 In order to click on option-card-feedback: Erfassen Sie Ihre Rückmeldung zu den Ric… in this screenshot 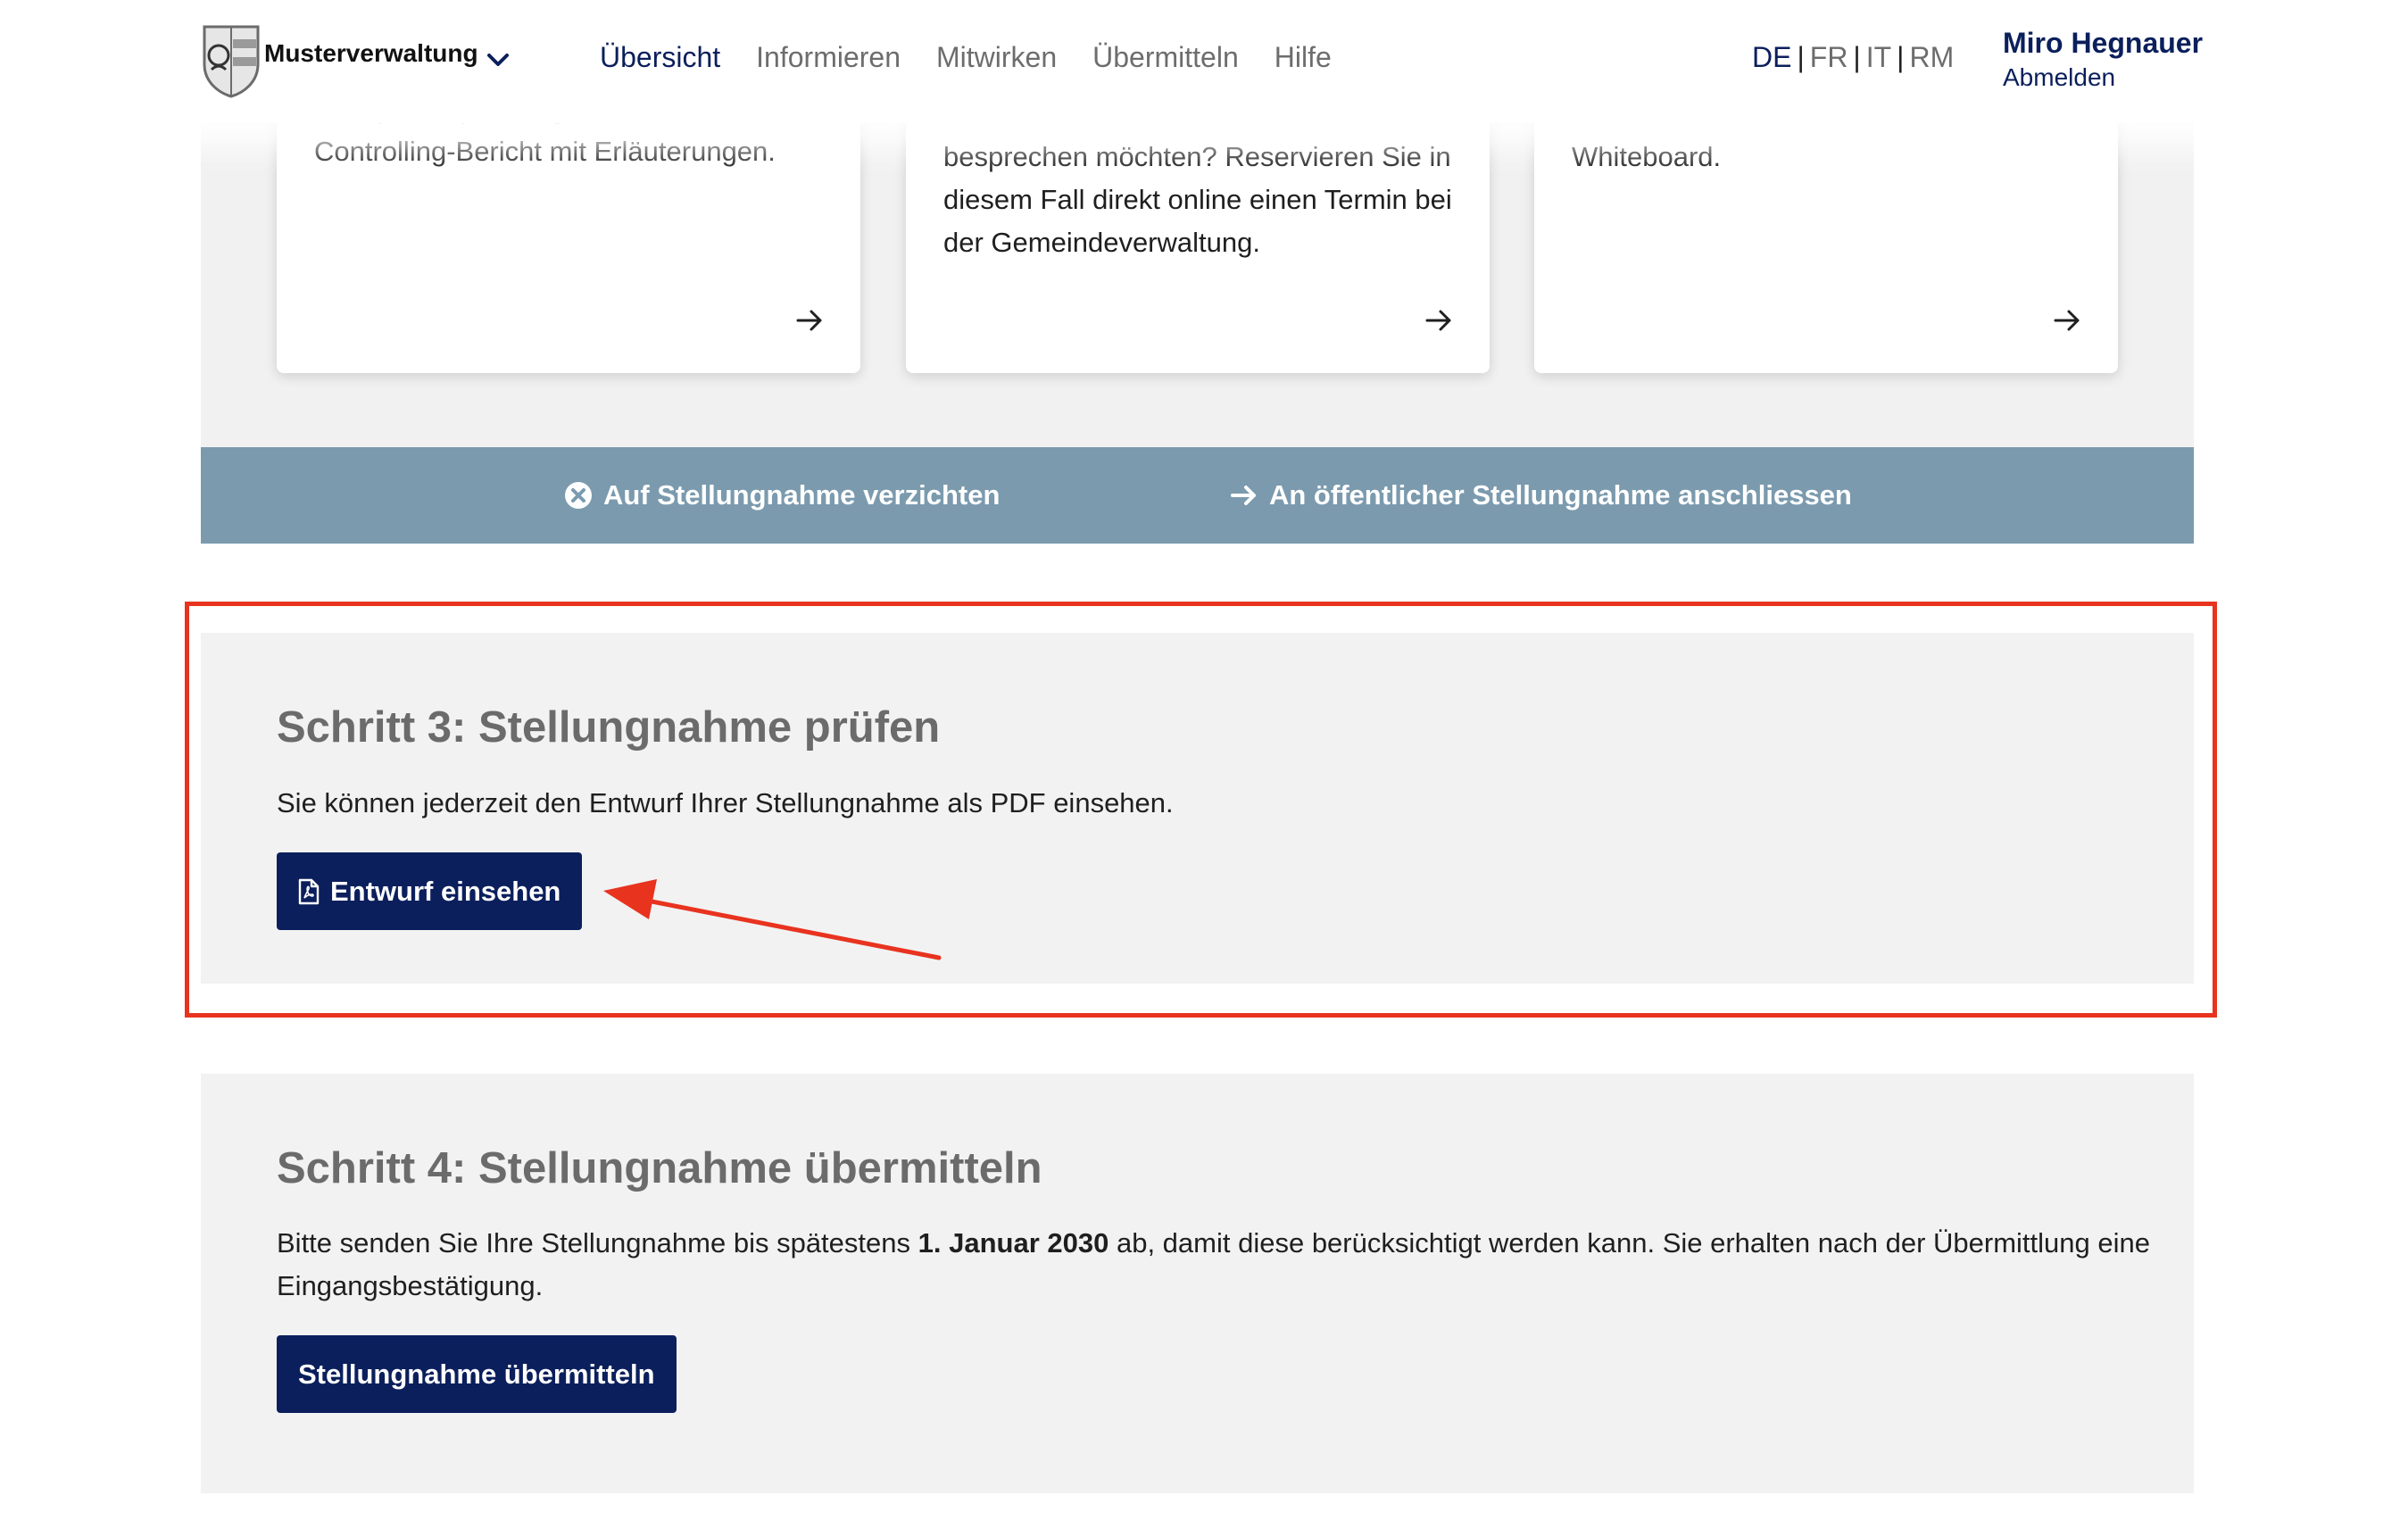, I will do `click(568, 211)`.